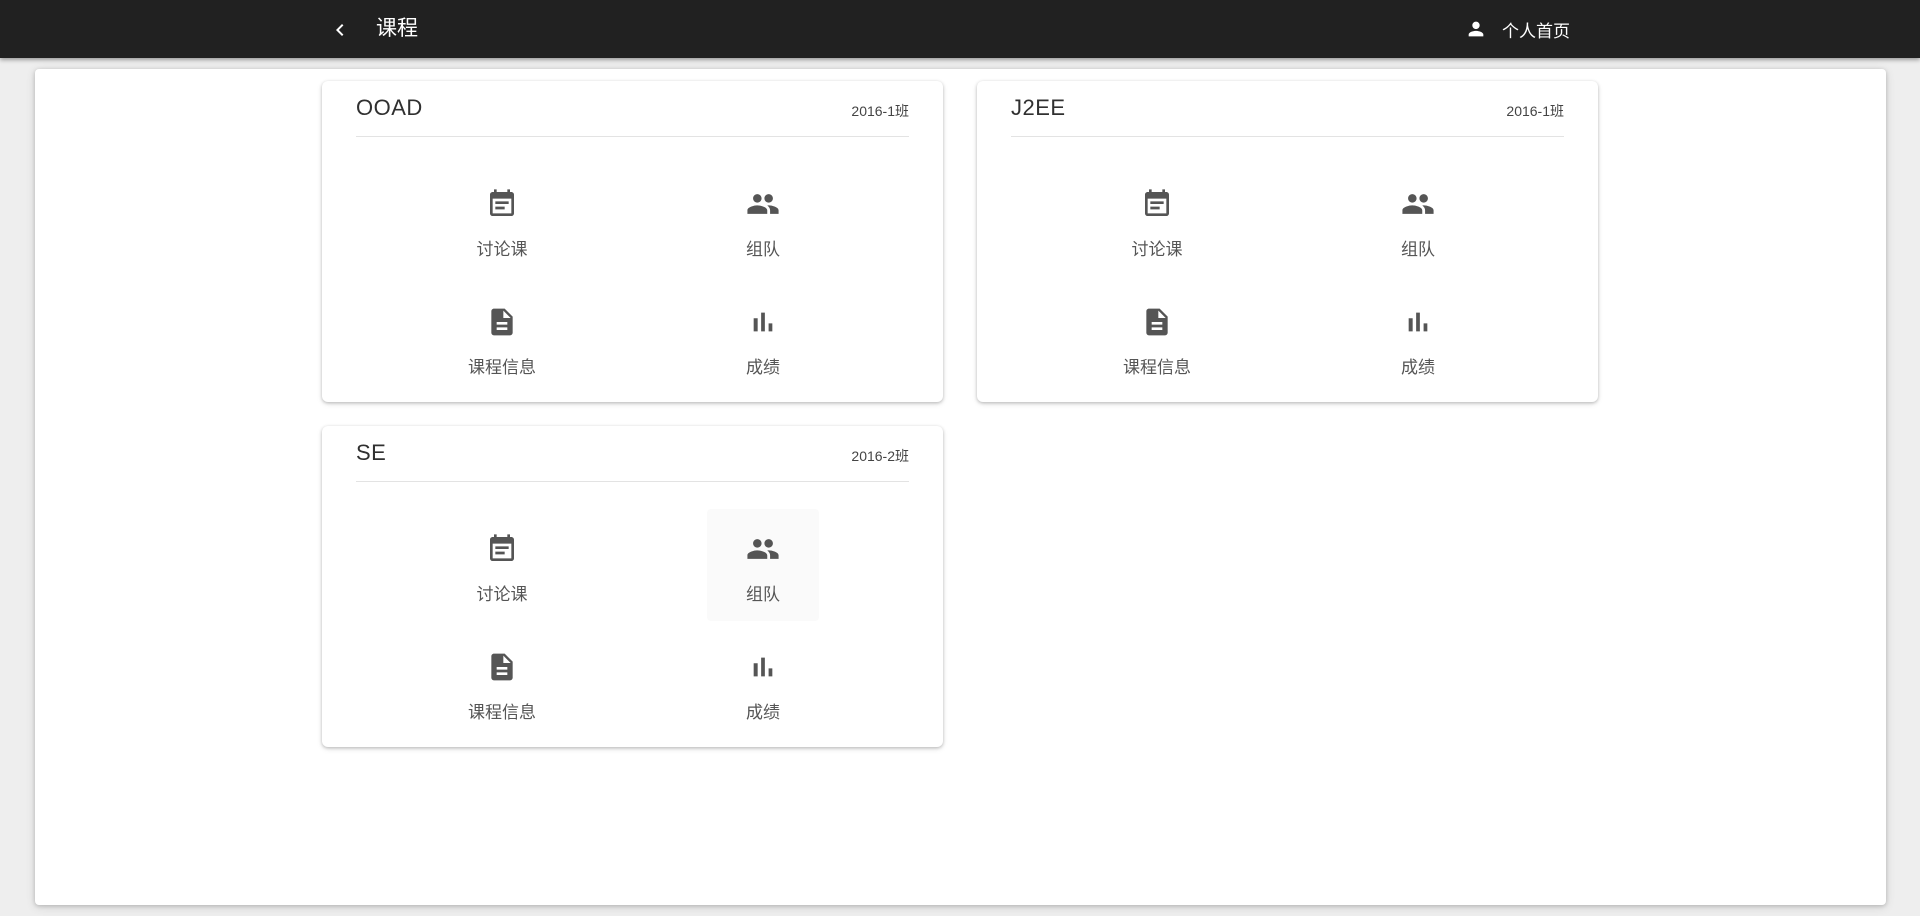 The image size is (1920, 916). I want to click on chevron-left-icon, so click(340, 30).